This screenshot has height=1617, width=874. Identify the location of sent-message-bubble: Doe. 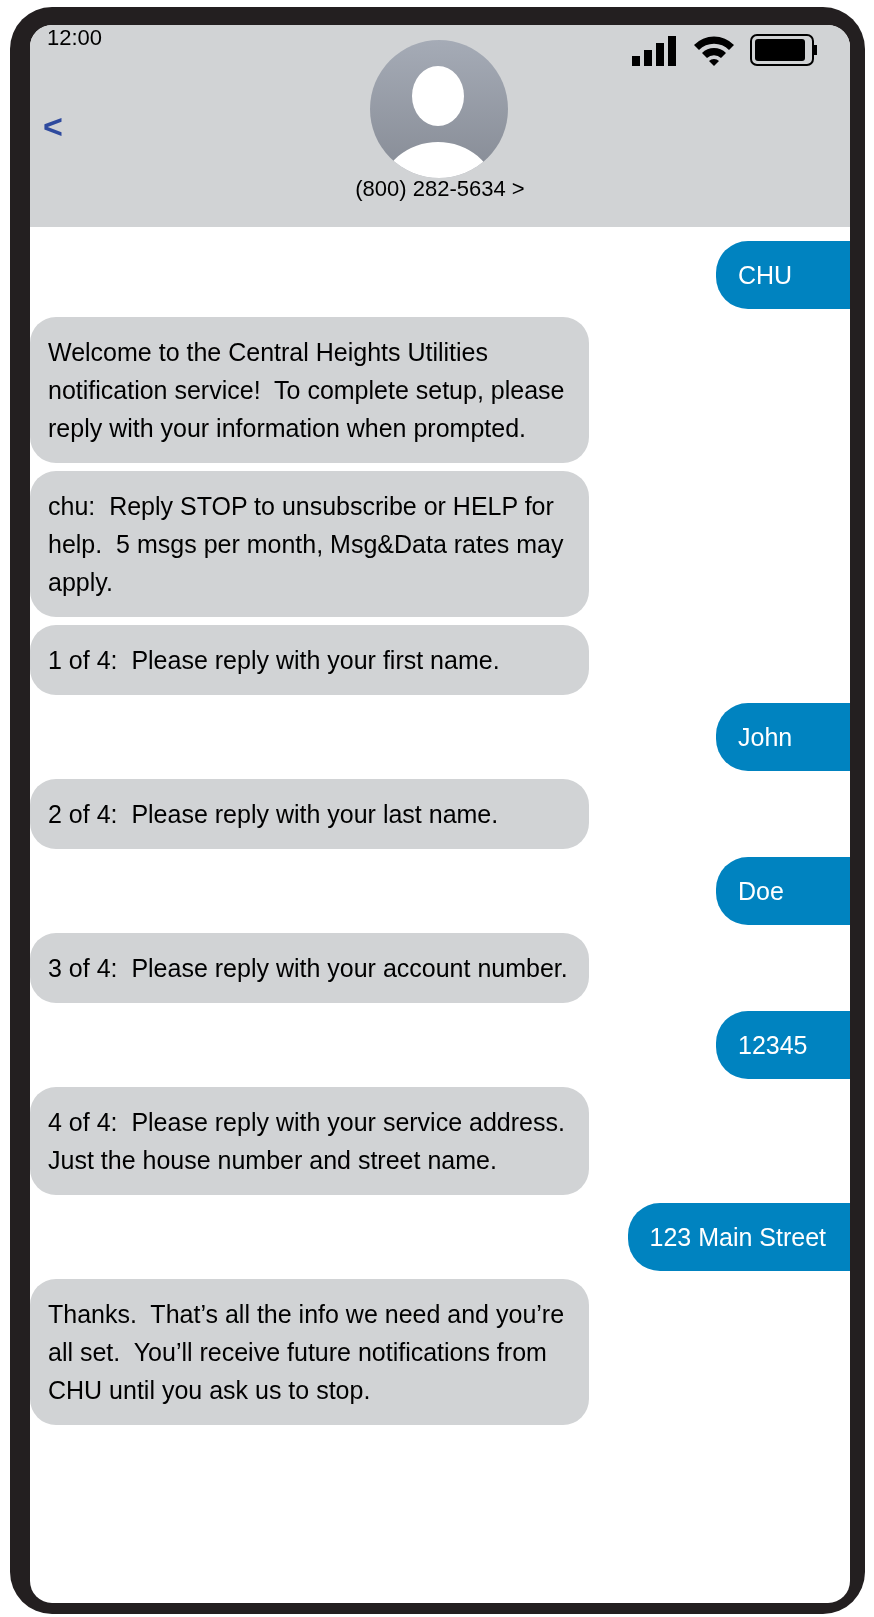
(783, 891).